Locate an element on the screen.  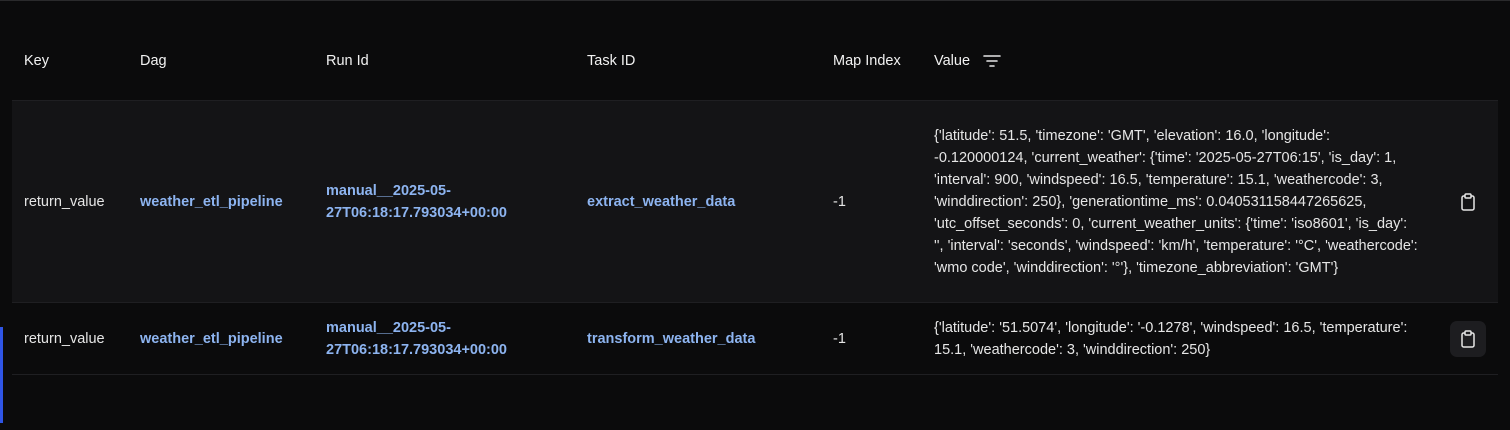
column-header-value: Value is located at coordinates (1180, 61).